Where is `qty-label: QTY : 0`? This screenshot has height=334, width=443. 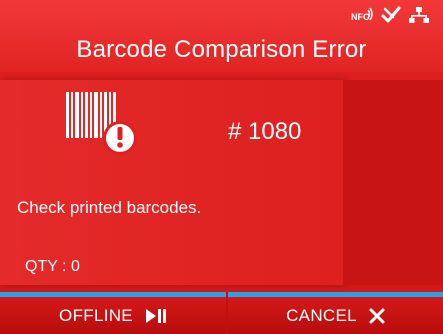 qty-label: QTY : 0 is located at coordinates (52, 266).